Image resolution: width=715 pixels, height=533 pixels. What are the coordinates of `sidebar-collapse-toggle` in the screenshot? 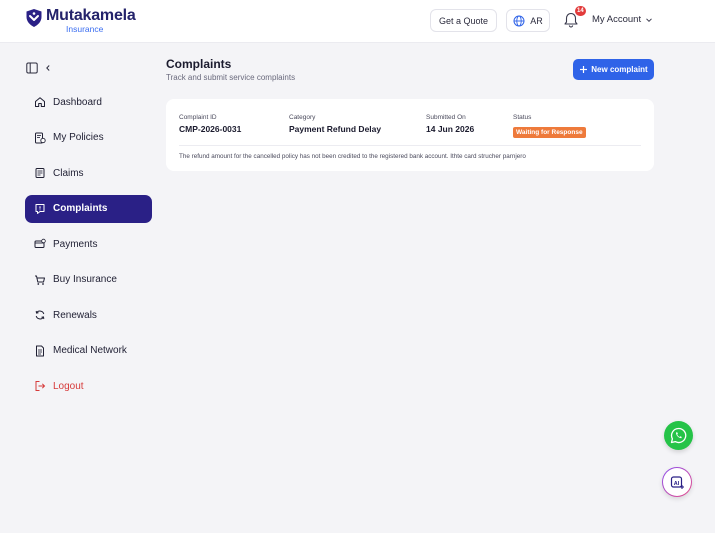 It's located at (39, 68).